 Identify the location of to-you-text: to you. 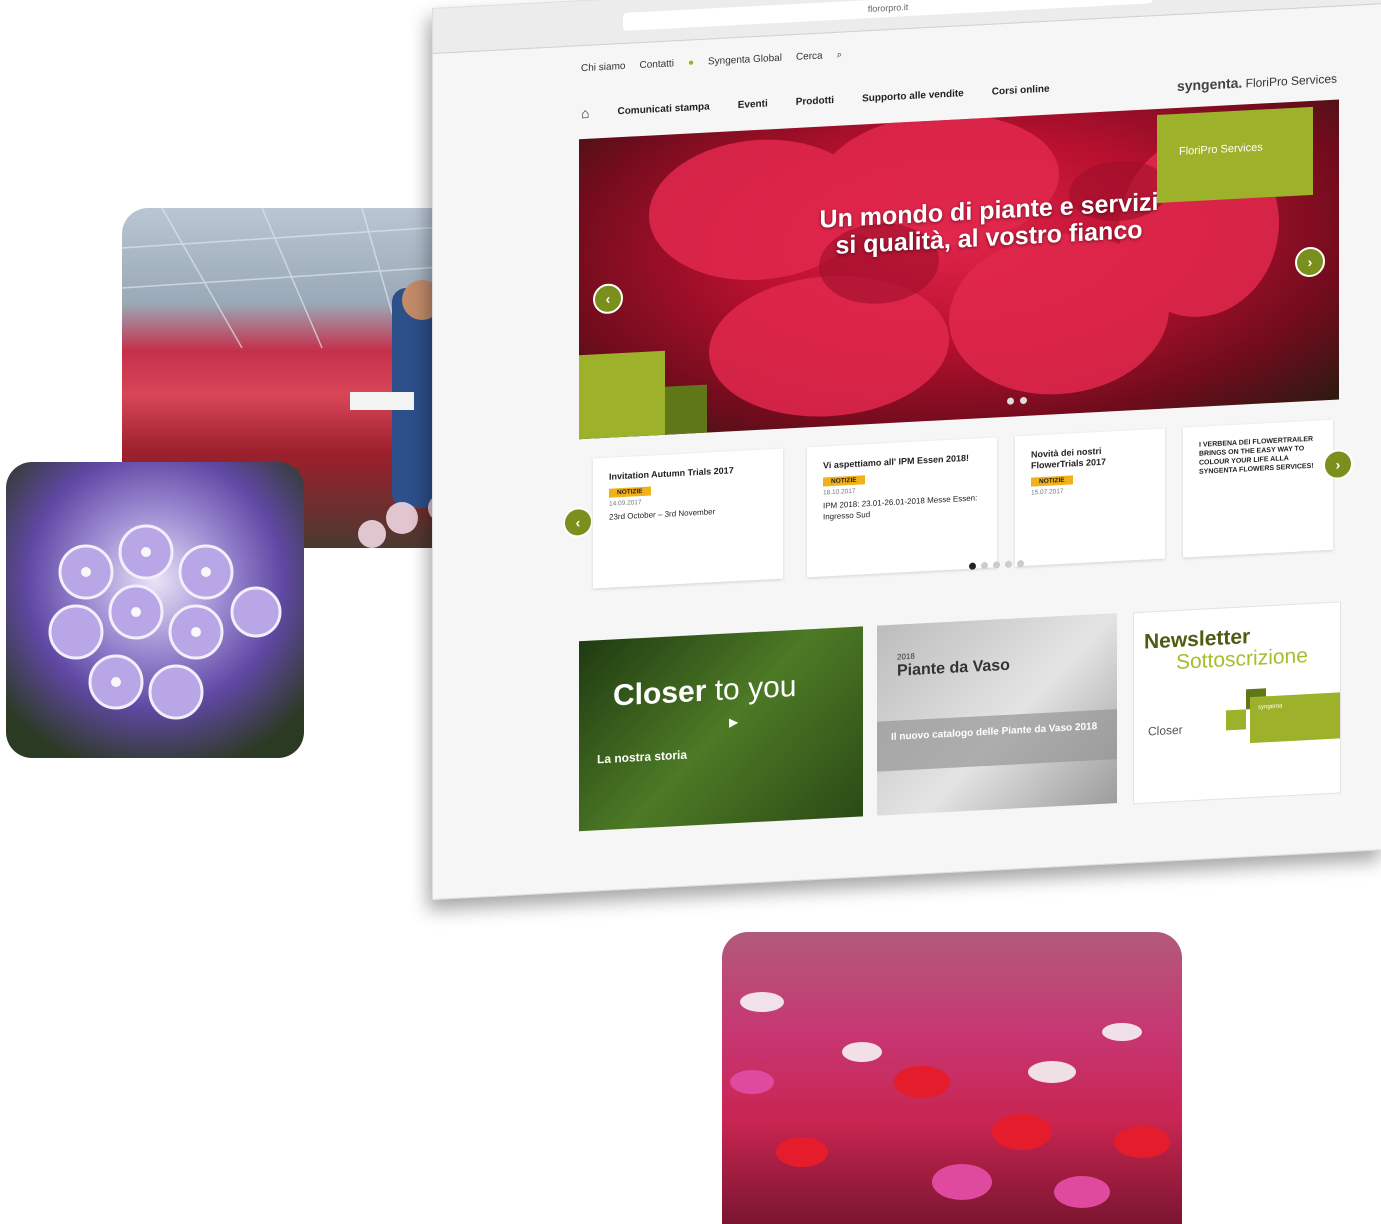
(755, 688).